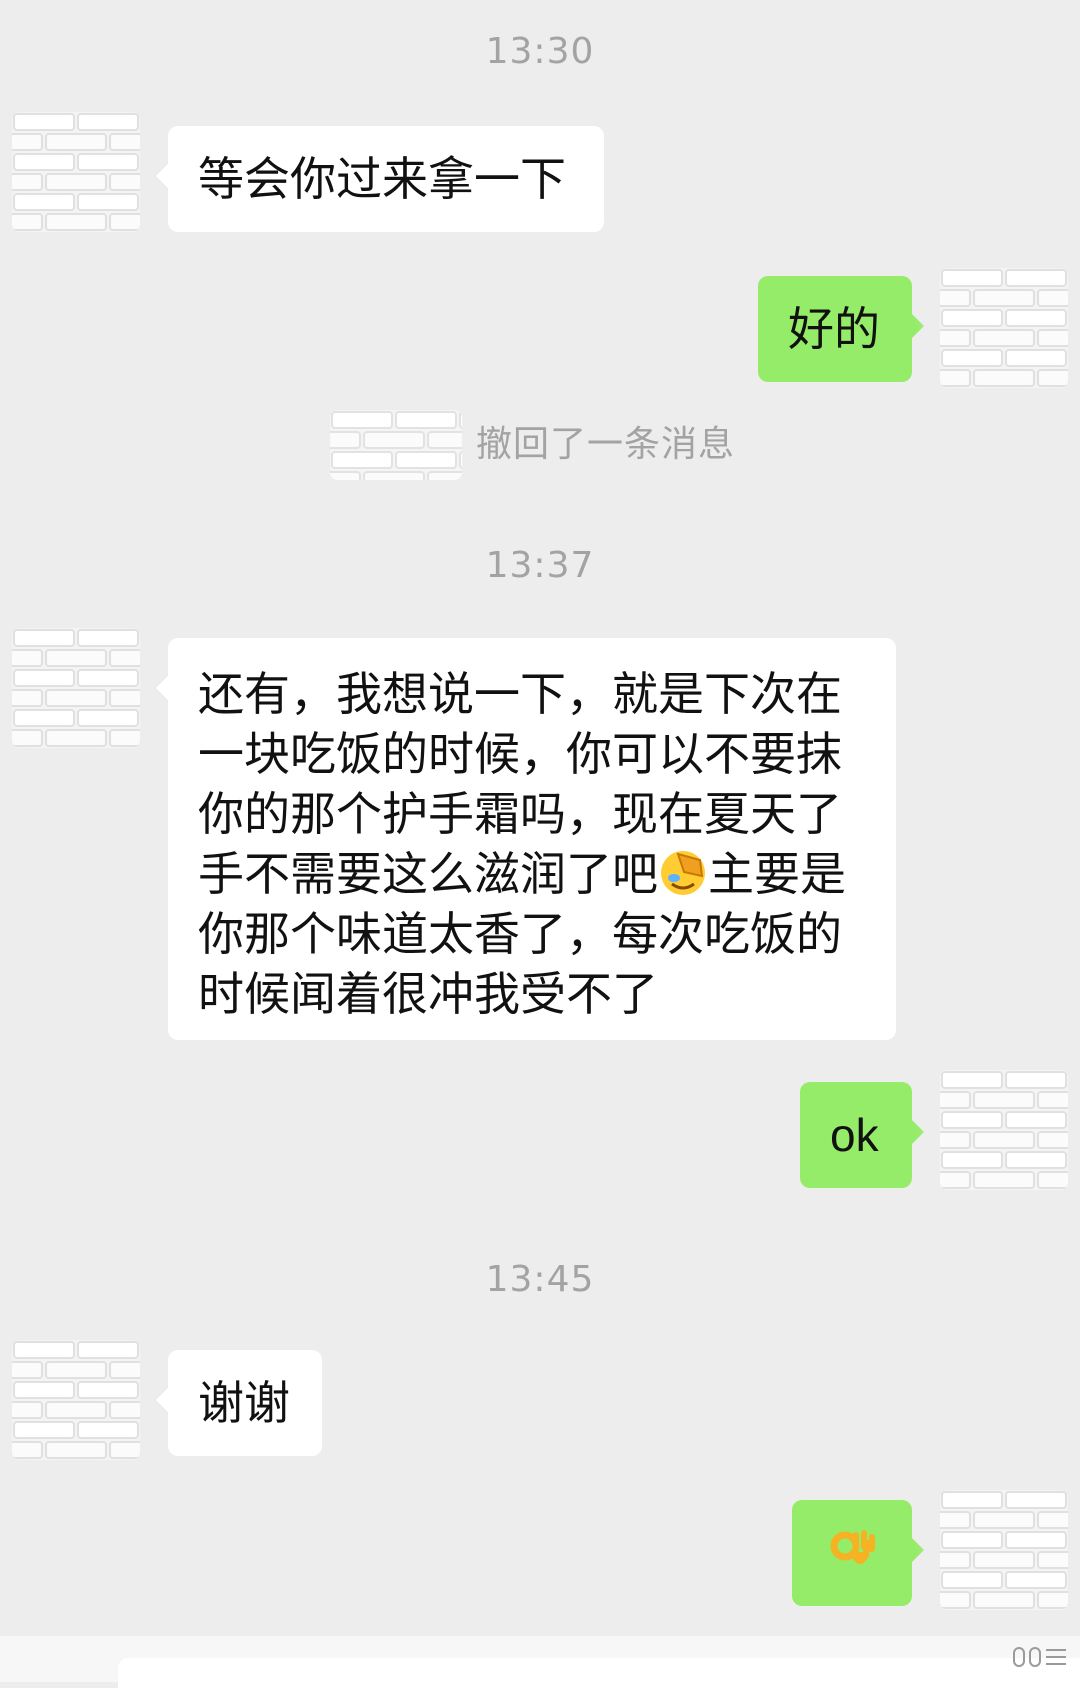  What do you see at coordinates (777, 874) in the screenshot?
I see `message-line: 主要是` at bounding box center [777, 874].